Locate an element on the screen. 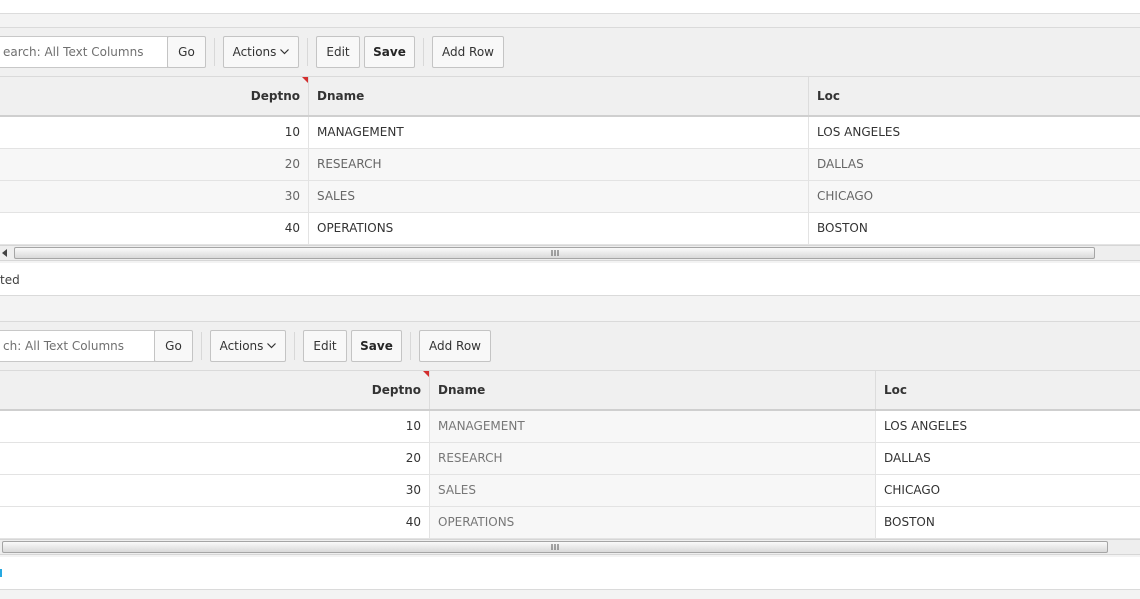 This screenshot has width=1140, height=599. grid1-header-row: Deptno Dname Loc is located at coordinates (570, 97).